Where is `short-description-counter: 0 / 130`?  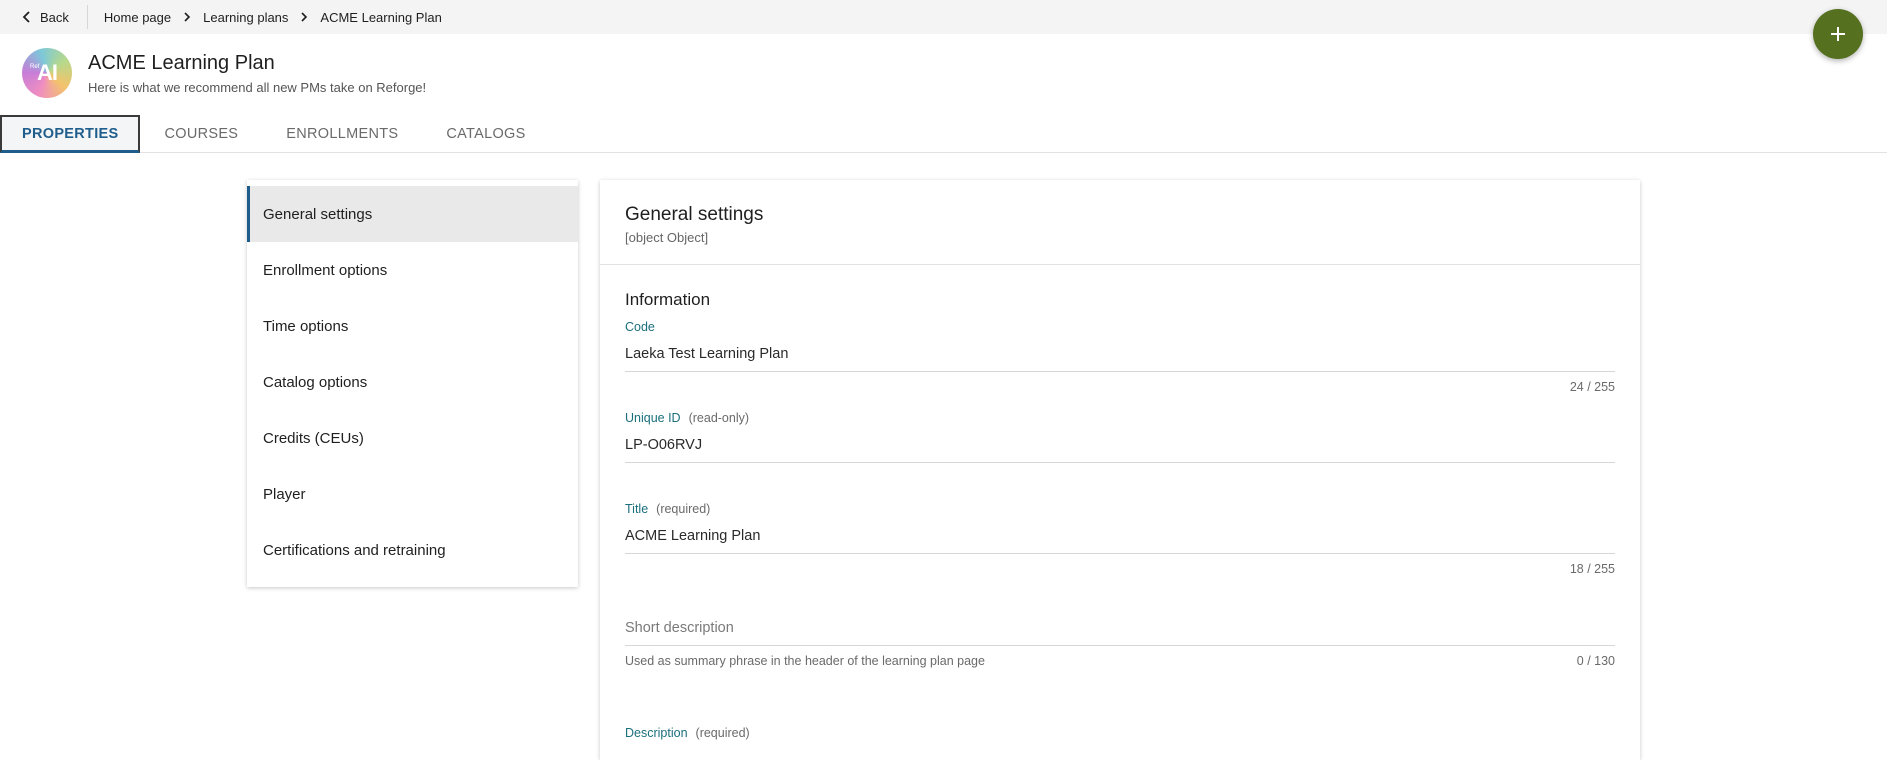 short-description-counter: 0 / 130 is located at coordinates (1595, 661).